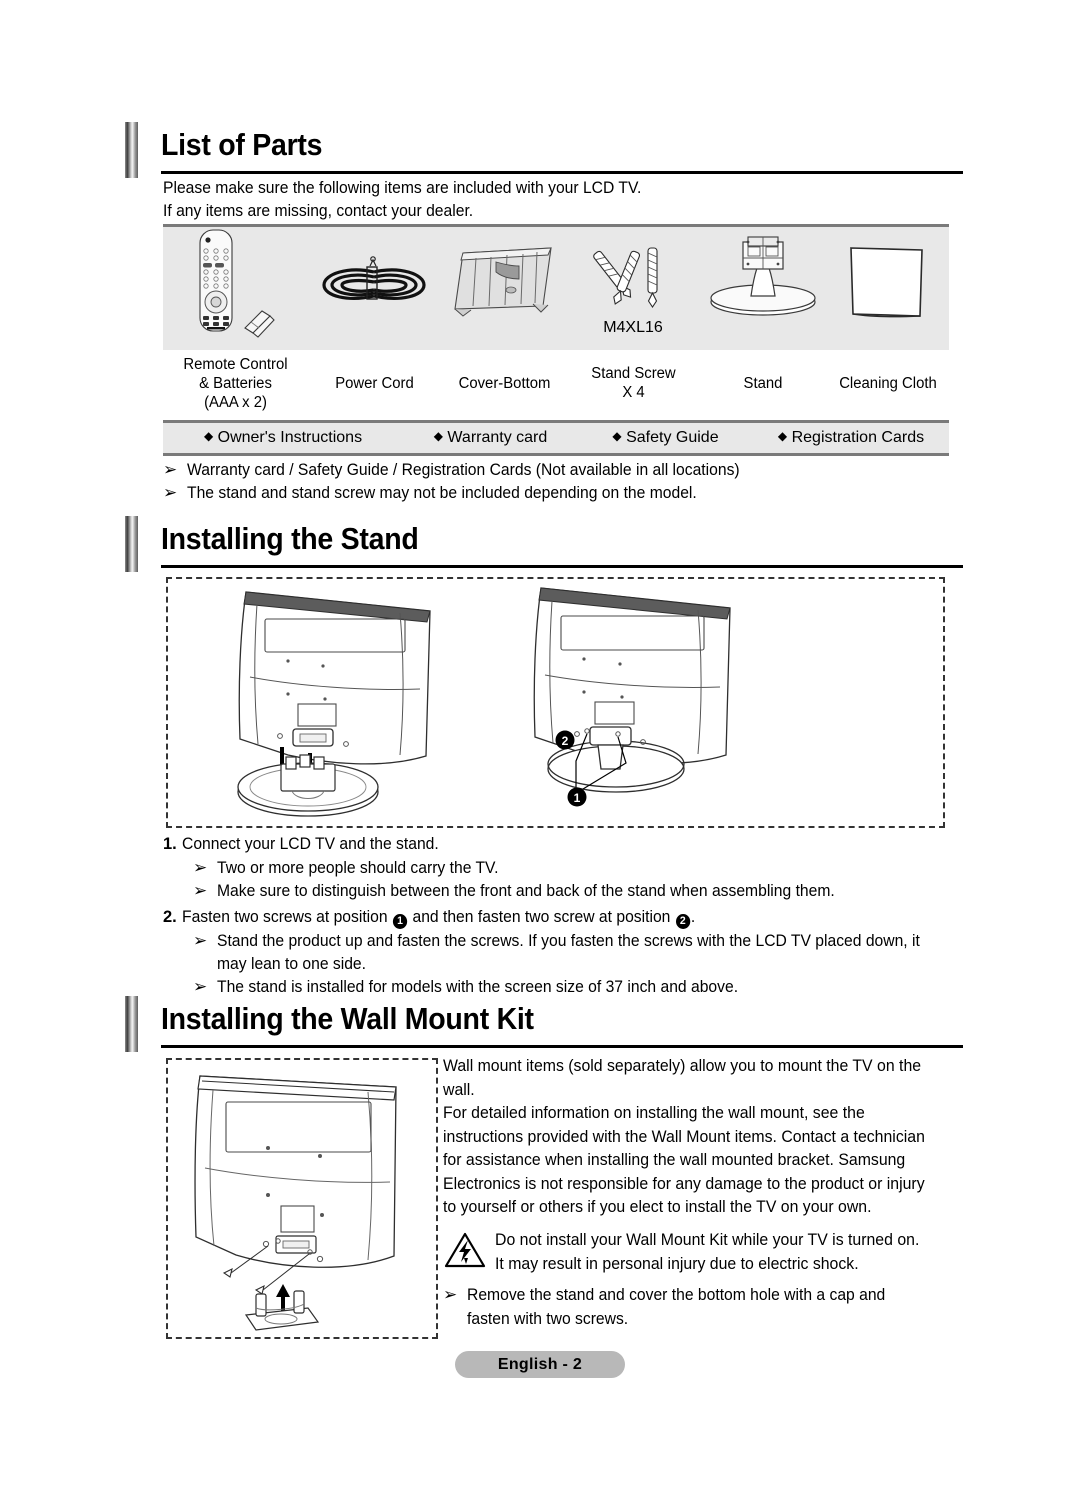 The image size is (1080, 1486). I want to click on section-header: Installing the Wall Mount Kit, so click(544, 1024).